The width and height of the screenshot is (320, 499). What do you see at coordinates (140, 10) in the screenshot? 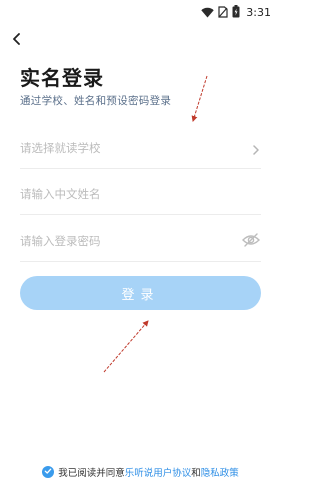
I see `status-bar: 3:31` at bounding box center [140, 10].